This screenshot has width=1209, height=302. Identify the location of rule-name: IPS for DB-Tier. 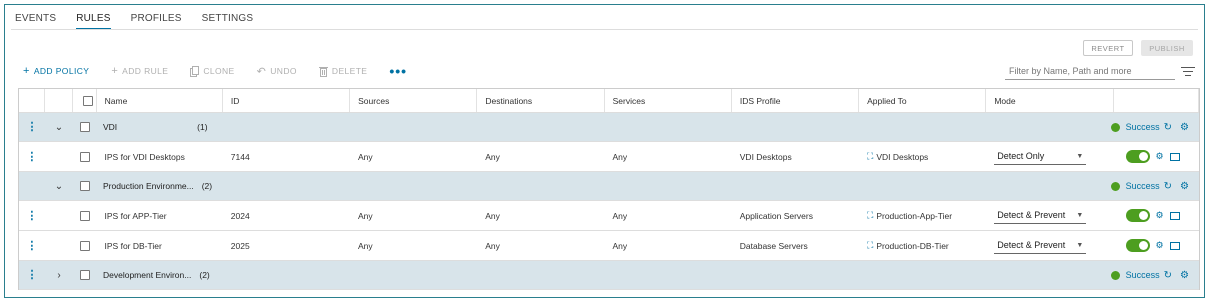
(160, 245).